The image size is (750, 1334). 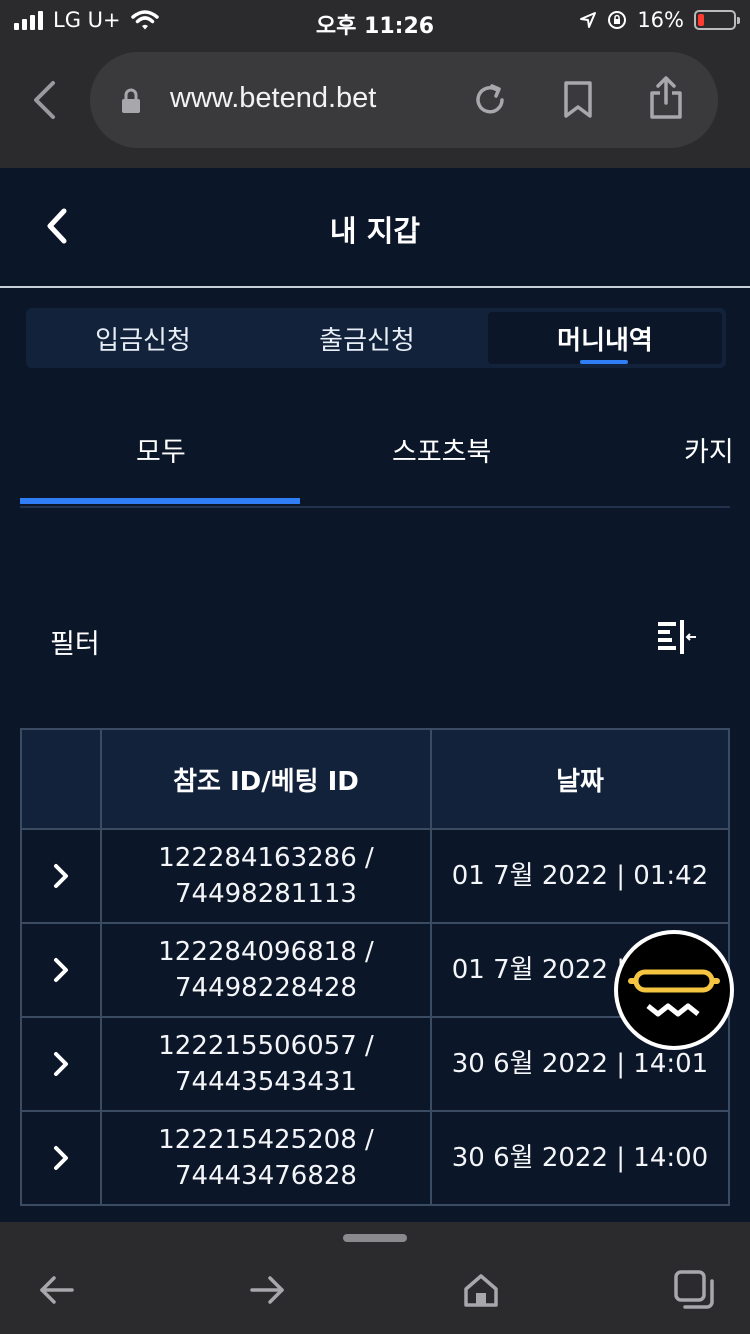 I want to click on page-title: 내 지갑, so click(x=375, y=231).